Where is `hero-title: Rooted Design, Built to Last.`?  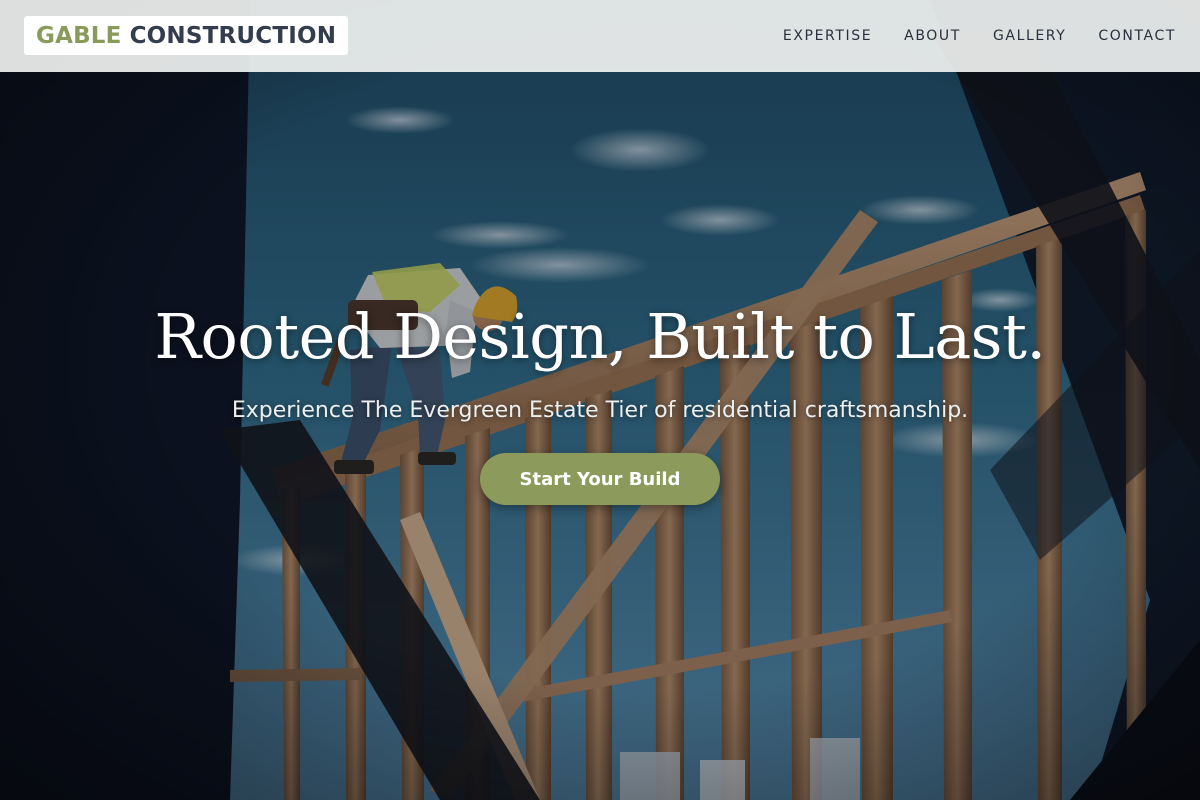
hero-title: Rooted Design, Built to Last. is located at coordinates (600, 336).